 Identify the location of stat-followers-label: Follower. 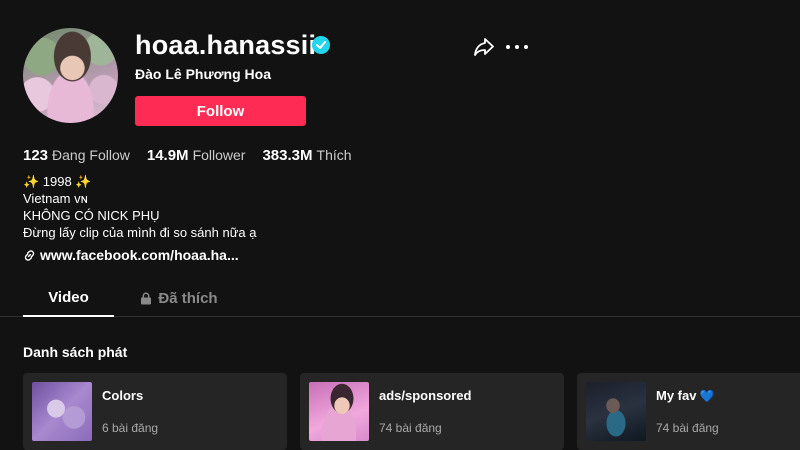
(219, 155).